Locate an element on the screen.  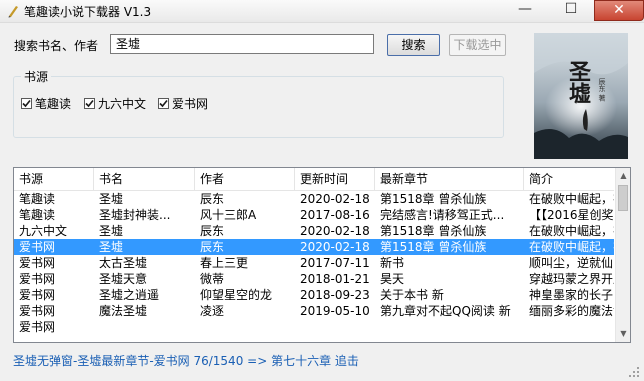
cell-author: 仰望星空的龙 is located at coordinates (236, 295).